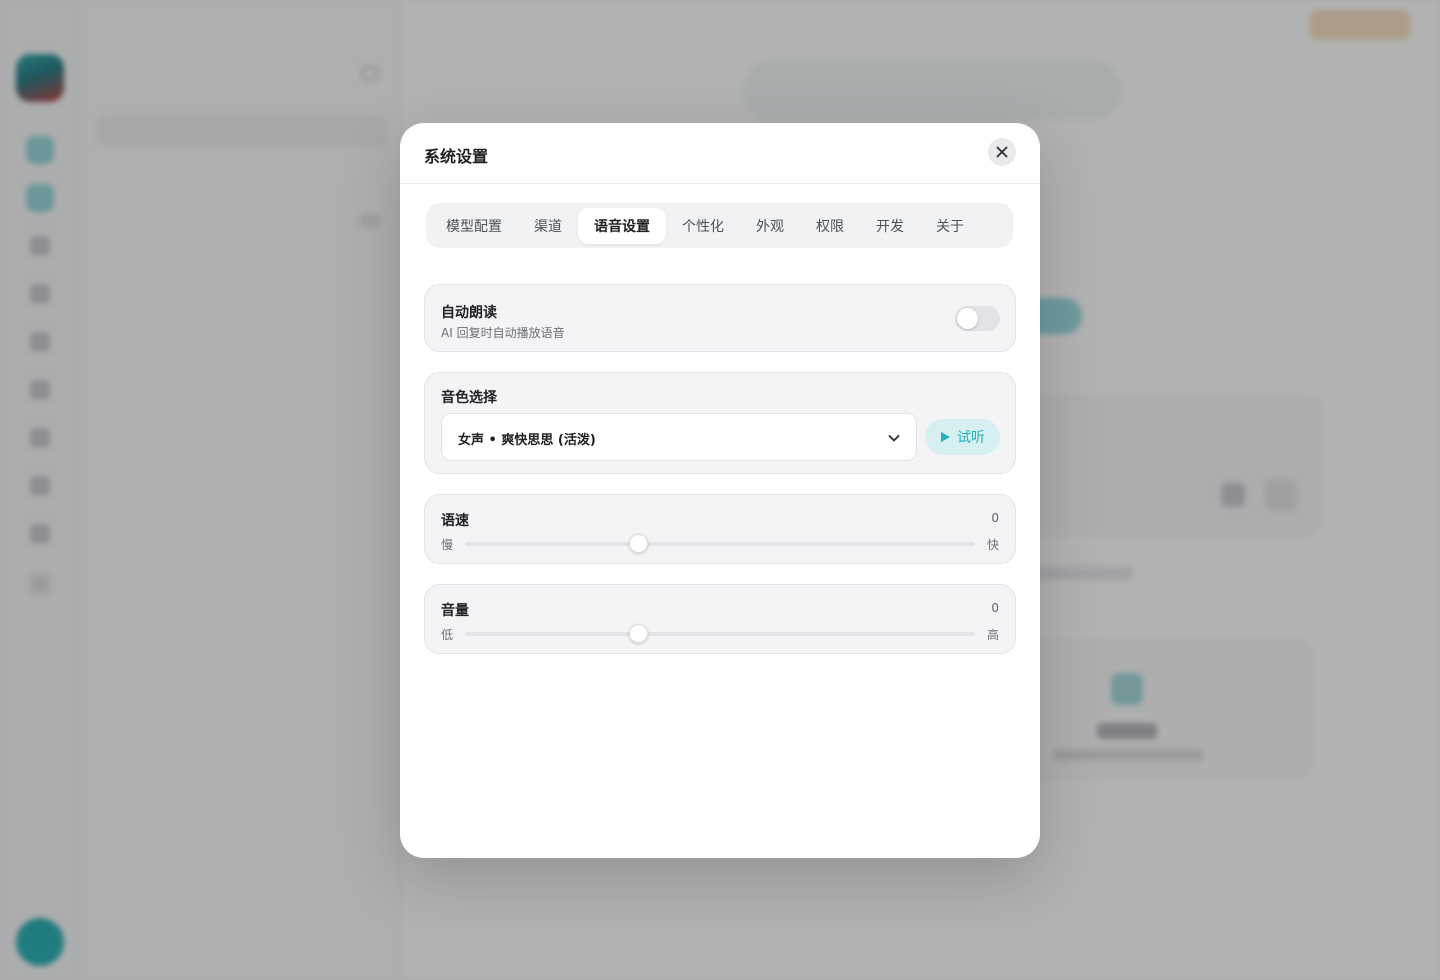  I want to click on voice-label: 音色选择, so click(469, 398).